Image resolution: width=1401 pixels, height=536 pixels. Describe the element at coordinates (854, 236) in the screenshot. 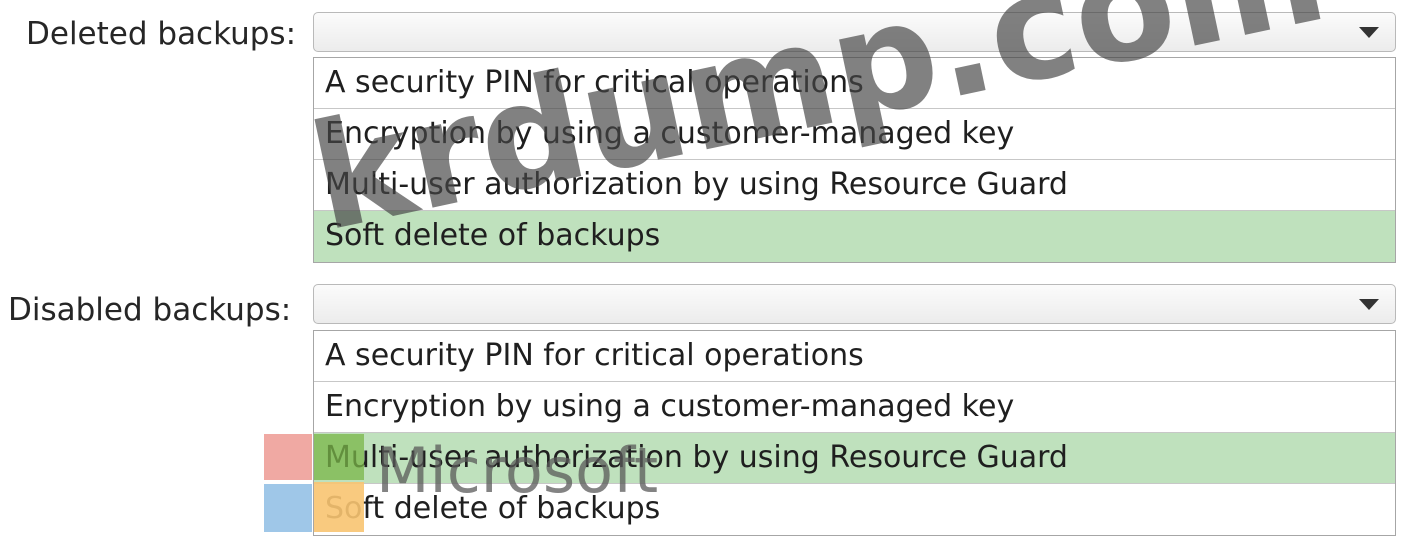

I see `deleted-backups-option-soft-delete: Soft delete of backups` at that location.